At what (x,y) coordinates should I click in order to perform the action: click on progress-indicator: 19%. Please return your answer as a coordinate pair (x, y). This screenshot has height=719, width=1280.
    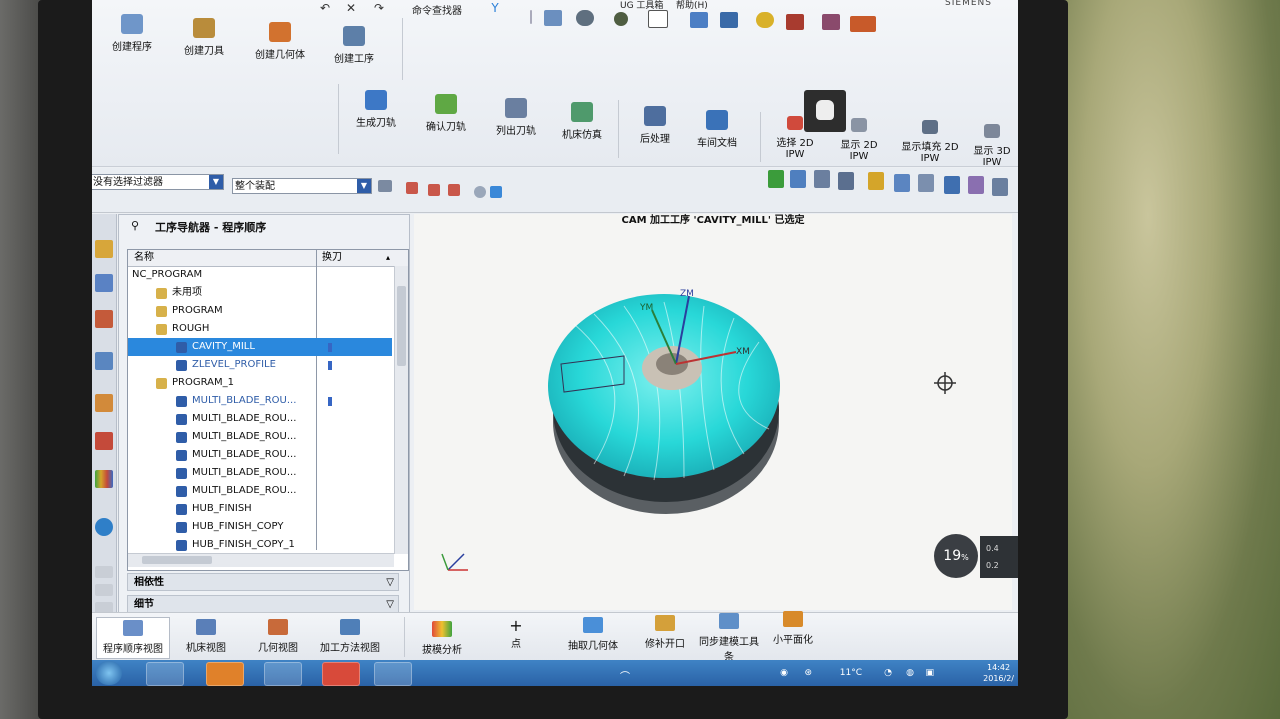
    Looking at the image, I should click on (956, 556).